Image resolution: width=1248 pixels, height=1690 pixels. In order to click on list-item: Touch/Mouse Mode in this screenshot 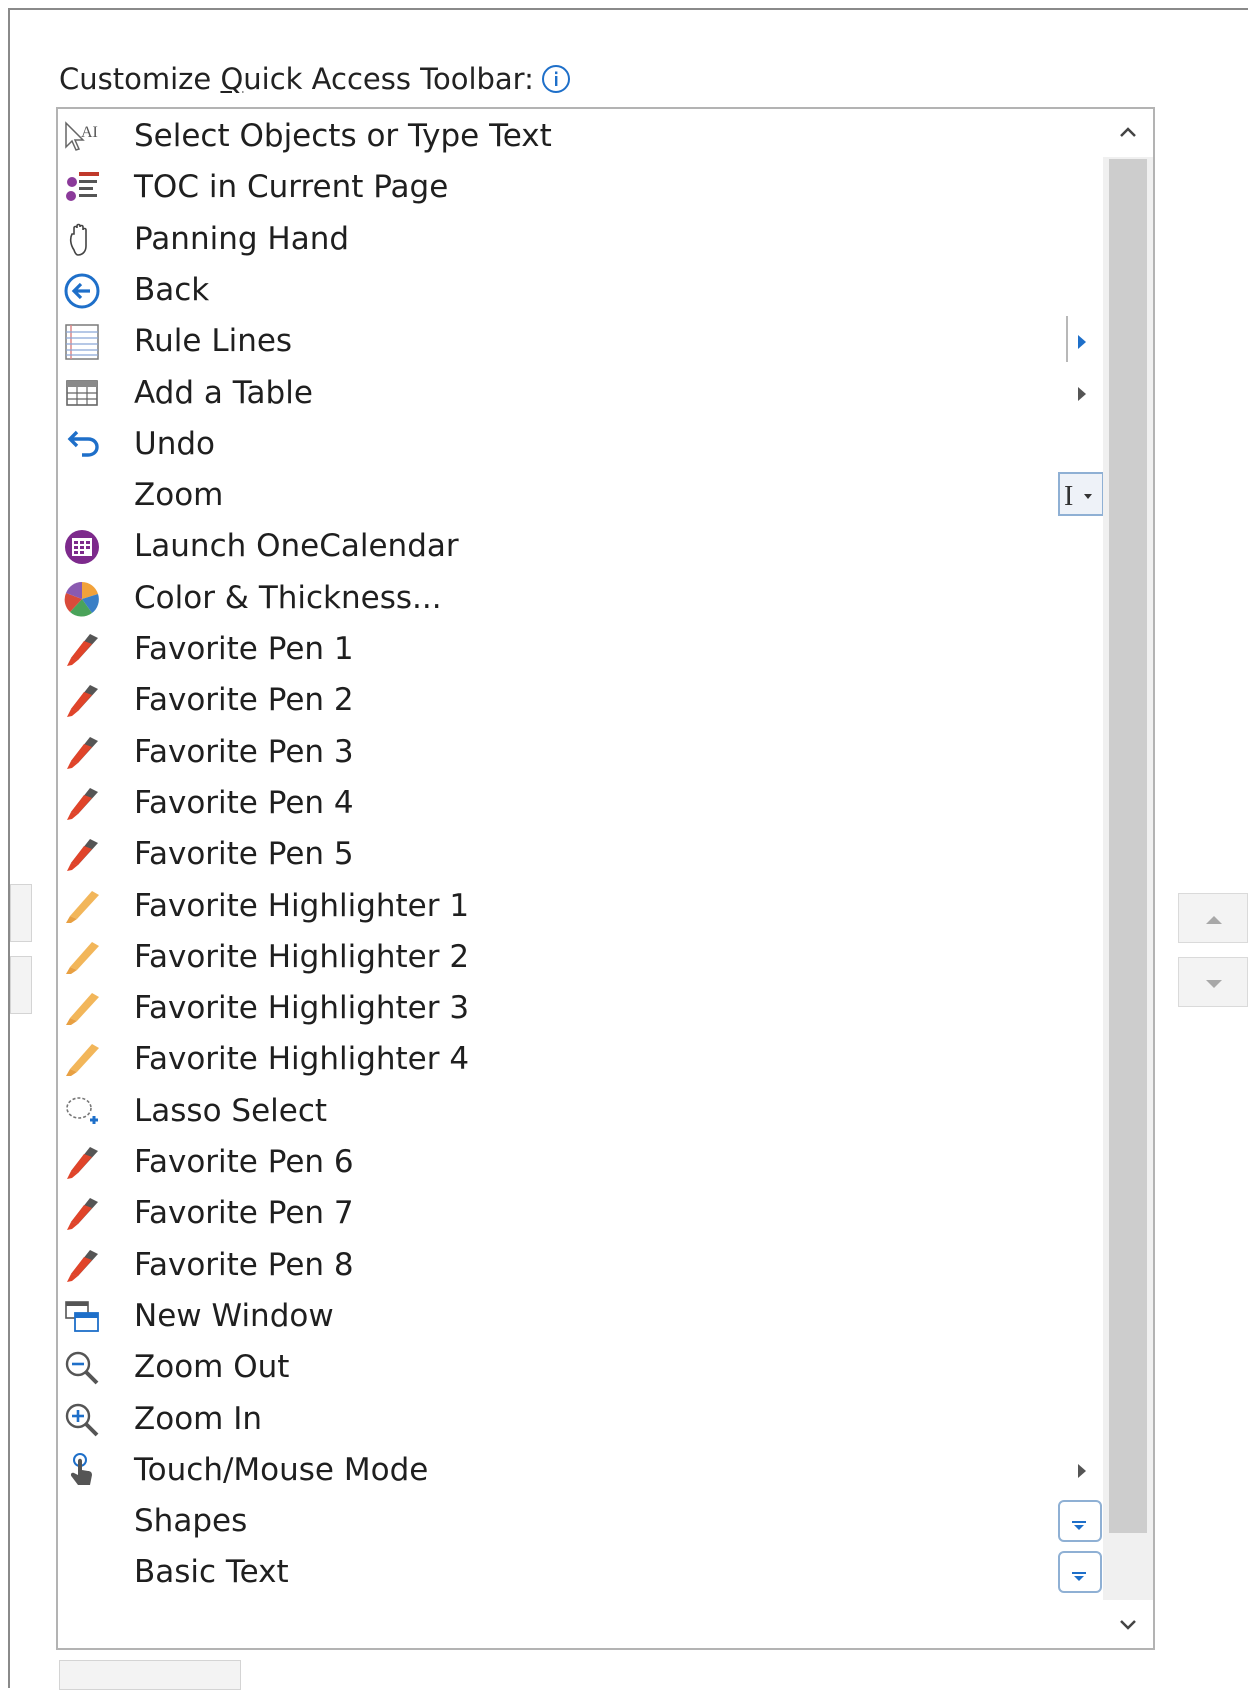, I will do `click(580, 1469)`.